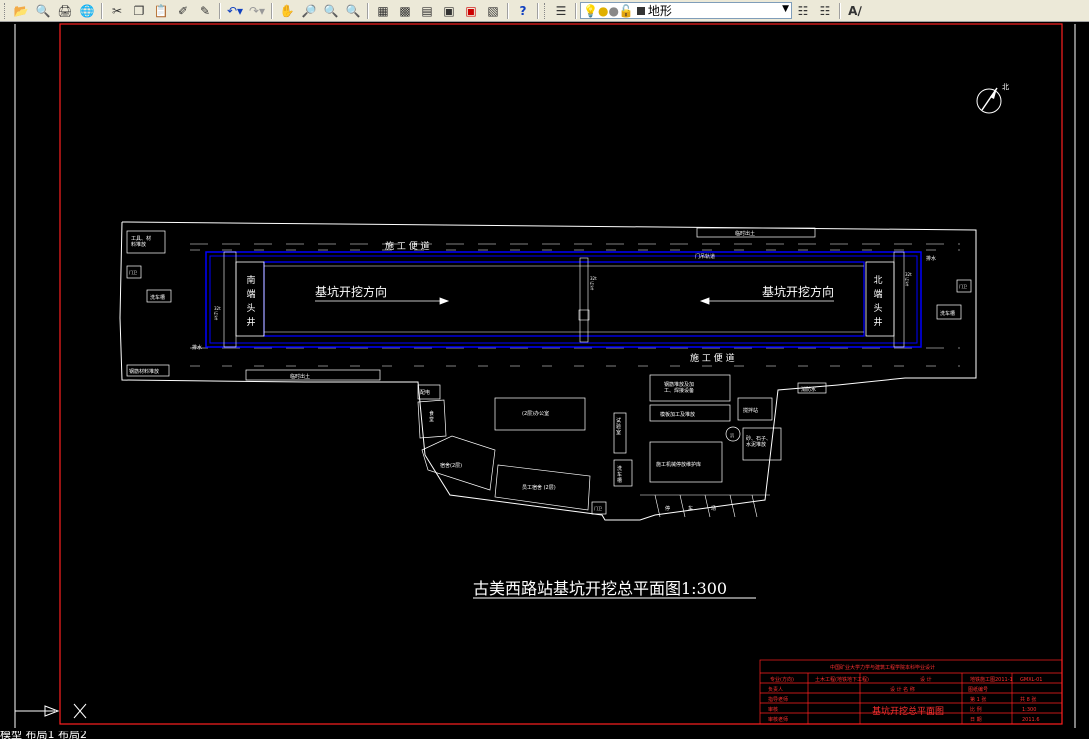  Describe the element at coordinates (250, 308) in the screenshot. I see `south-well-label-3: 头` at that location.